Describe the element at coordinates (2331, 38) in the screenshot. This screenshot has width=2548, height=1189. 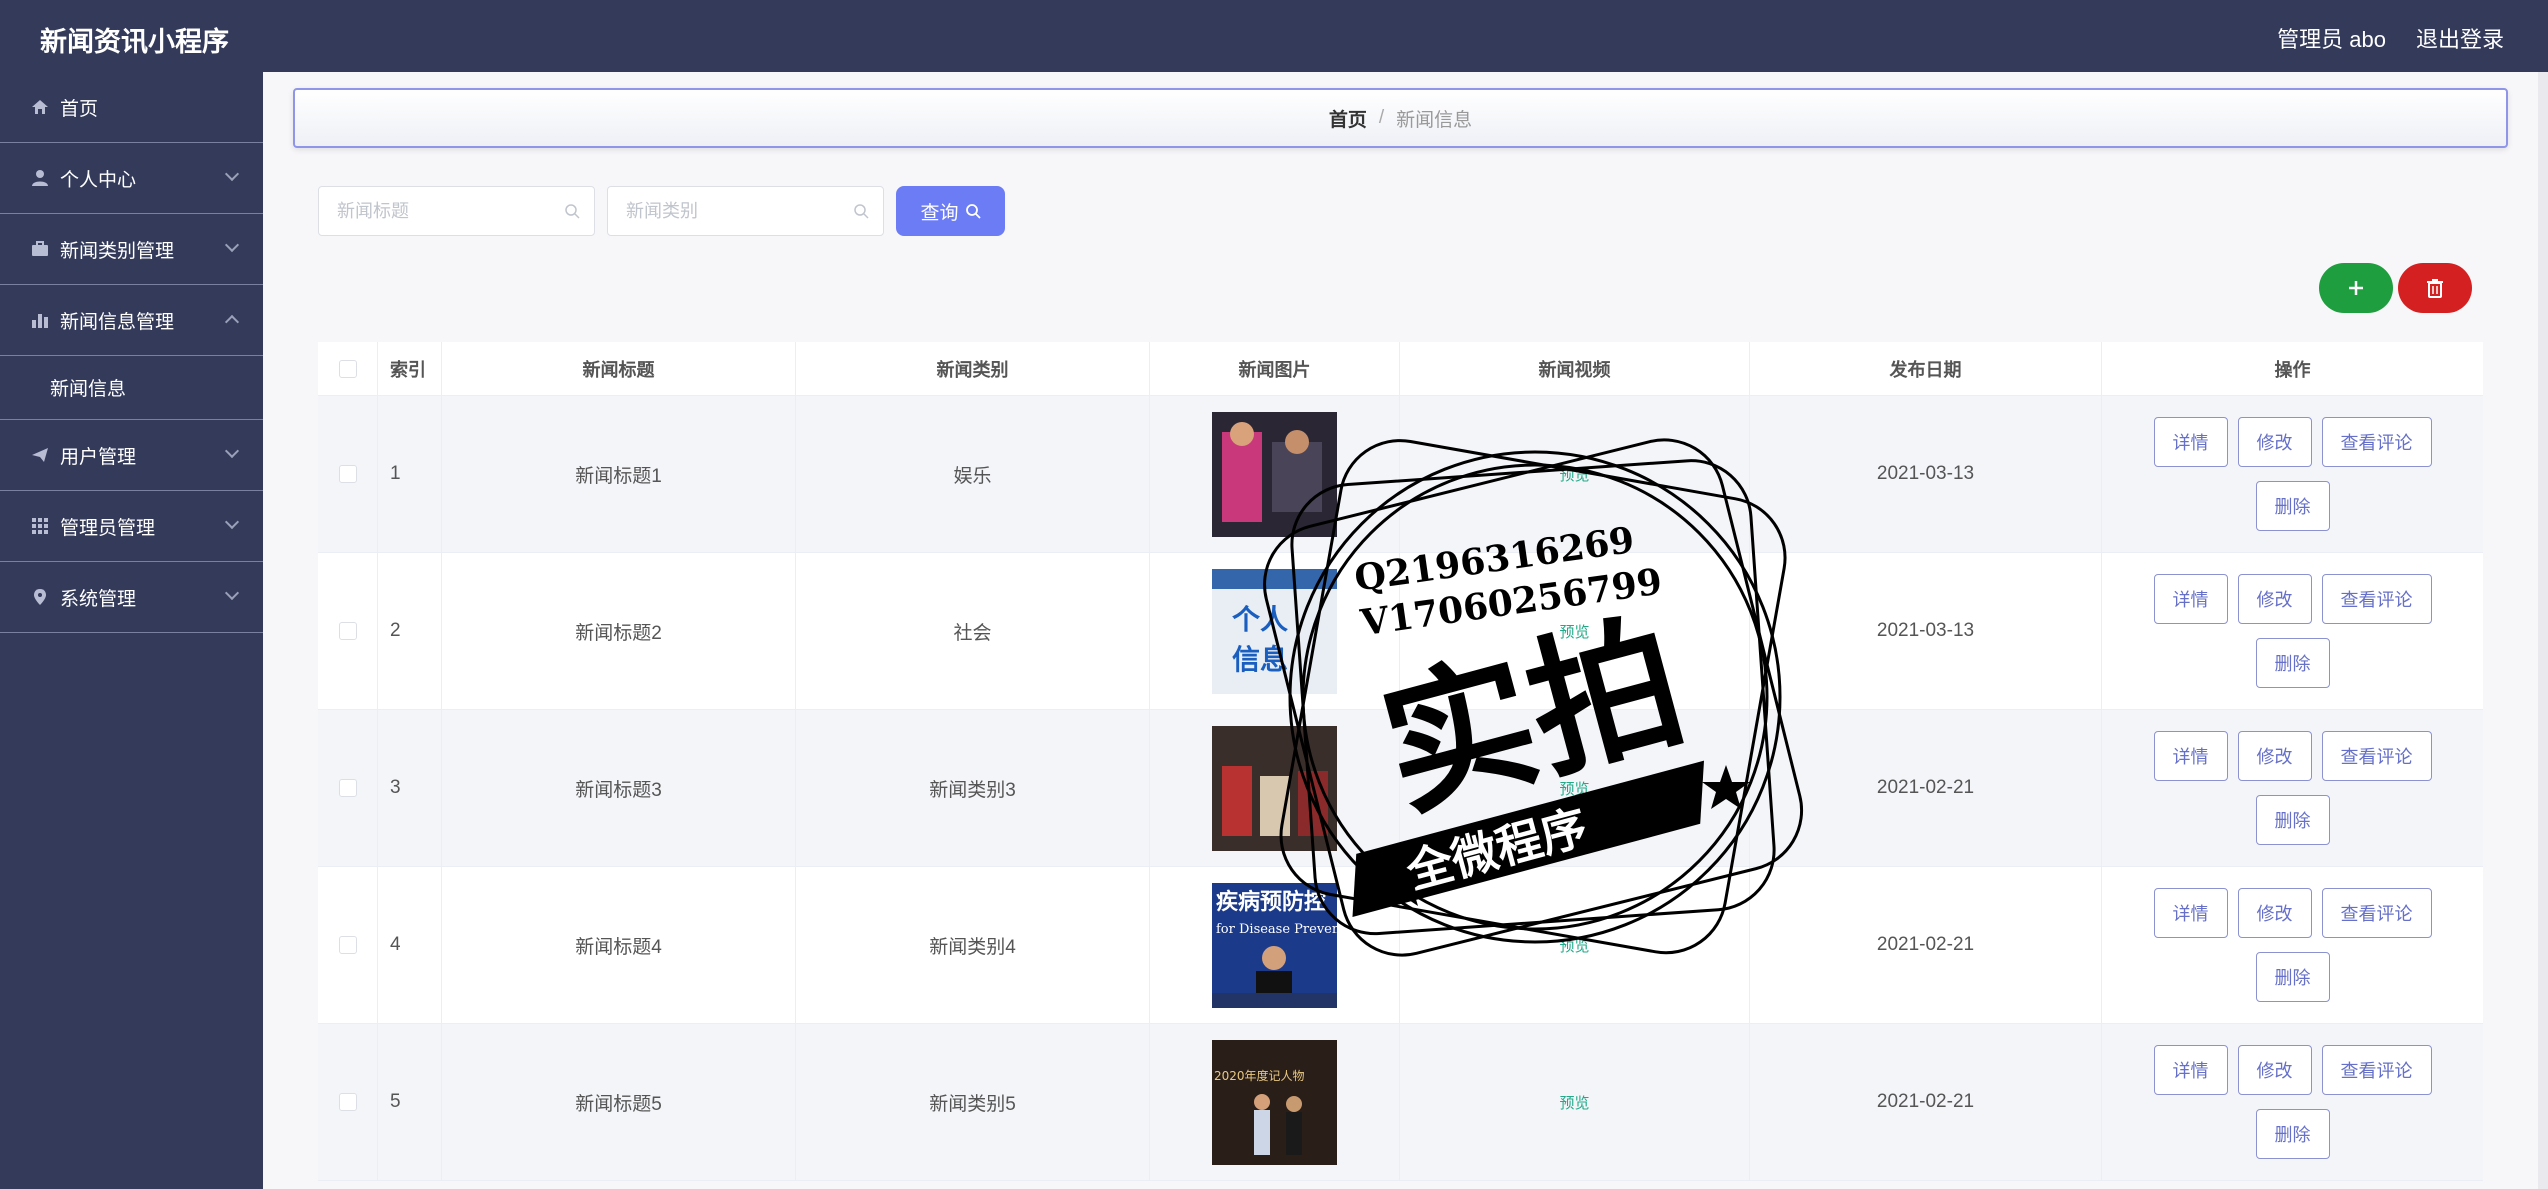
I see `admin-user-label: 管理员 abo` at that location.